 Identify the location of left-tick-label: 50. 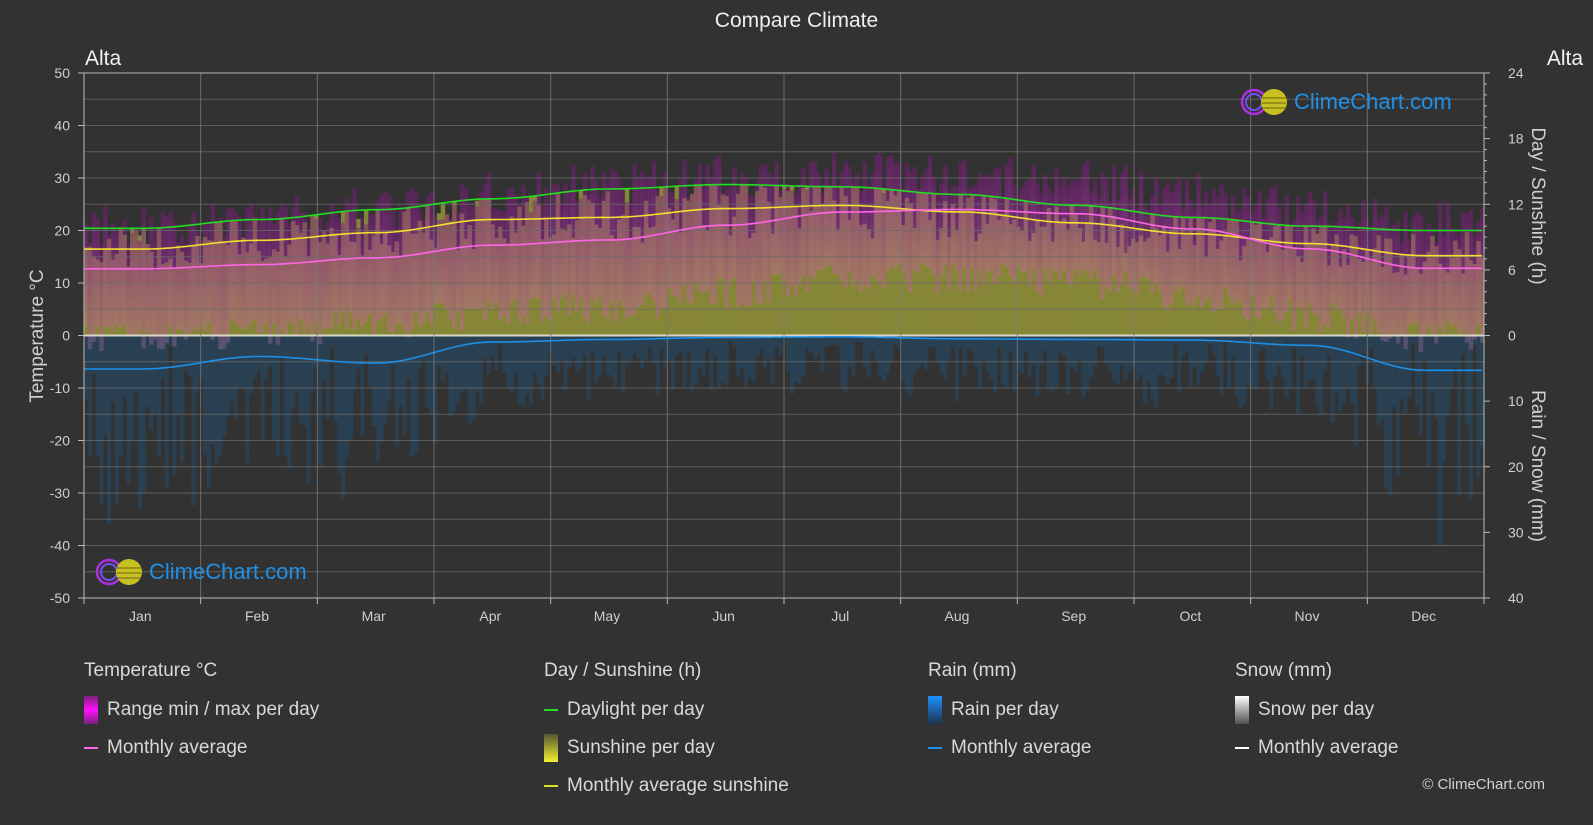
(62, 73).